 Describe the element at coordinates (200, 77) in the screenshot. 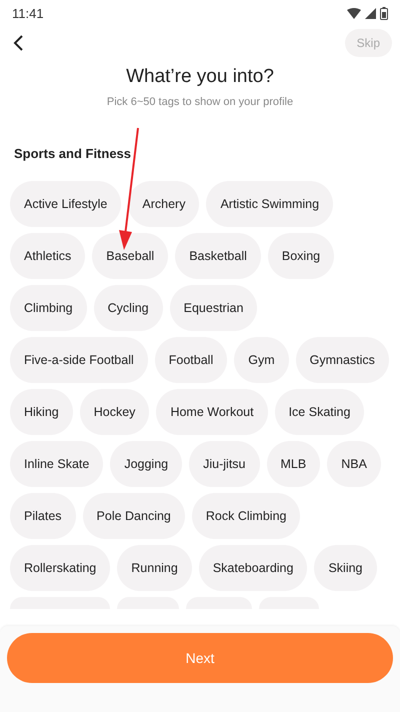

I see `page-title: What’re you into?` at that location.